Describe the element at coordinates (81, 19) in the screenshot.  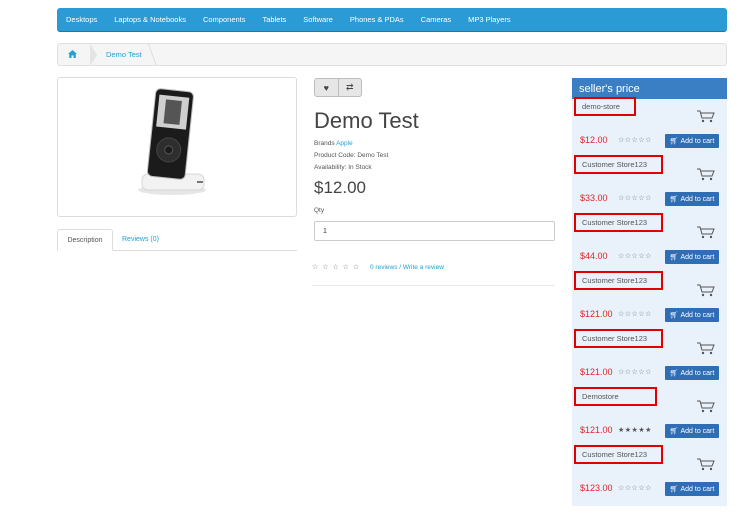
I see `menu-desktops: Desktops` at that location.